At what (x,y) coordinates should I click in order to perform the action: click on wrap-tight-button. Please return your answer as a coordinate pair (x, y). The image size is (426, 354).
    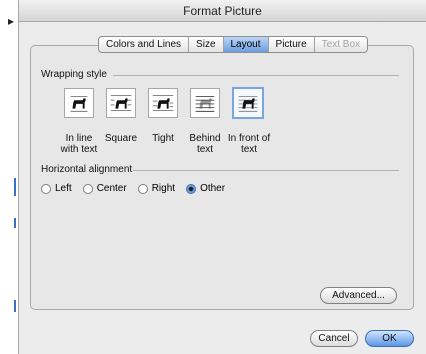
    Looking at the image, I should click on (163, 103).